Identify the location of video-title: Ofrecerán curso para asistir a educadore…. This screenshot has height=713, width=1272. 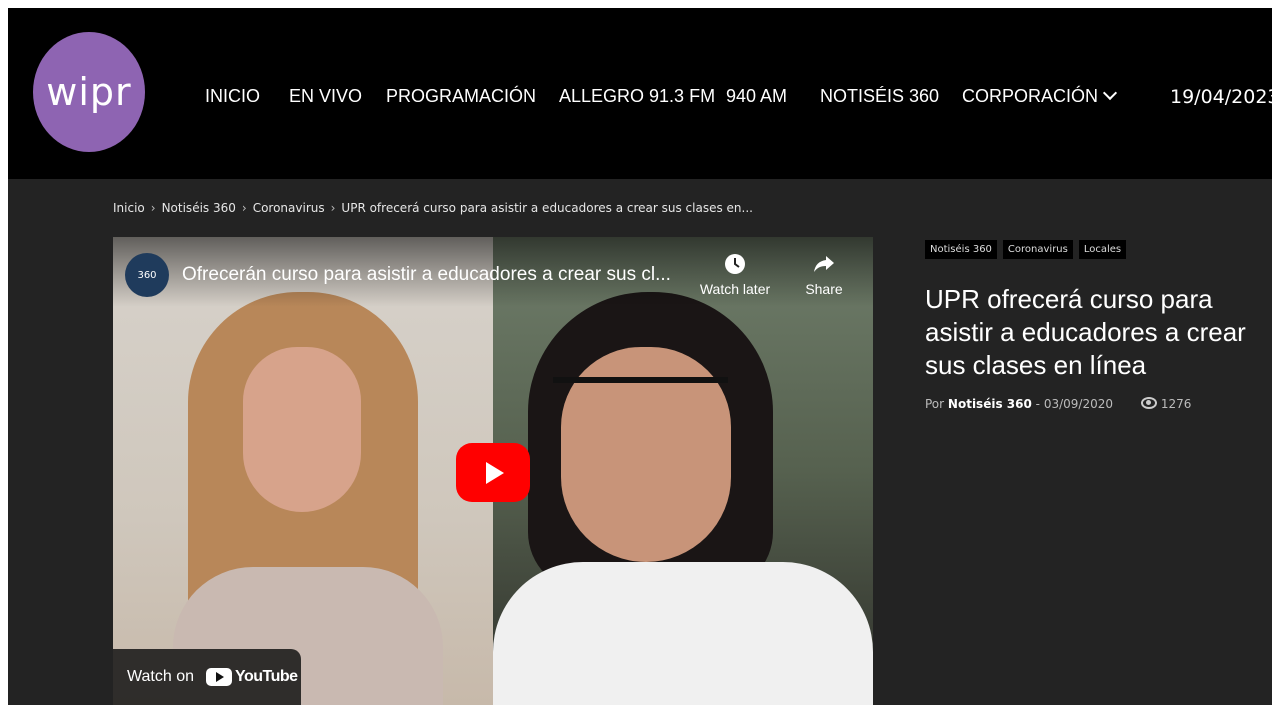
(426, 275).